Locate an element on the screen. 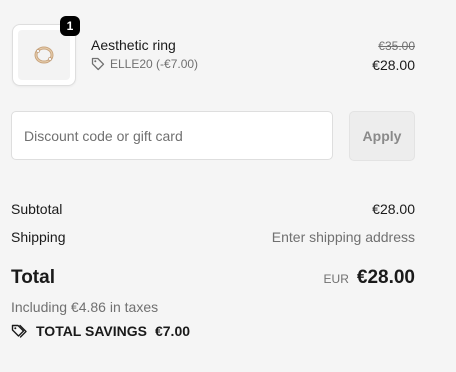 The height and width of the screenshot is (372, 456). subtotal-value: €28.00 is located at coordinates (393, 209).